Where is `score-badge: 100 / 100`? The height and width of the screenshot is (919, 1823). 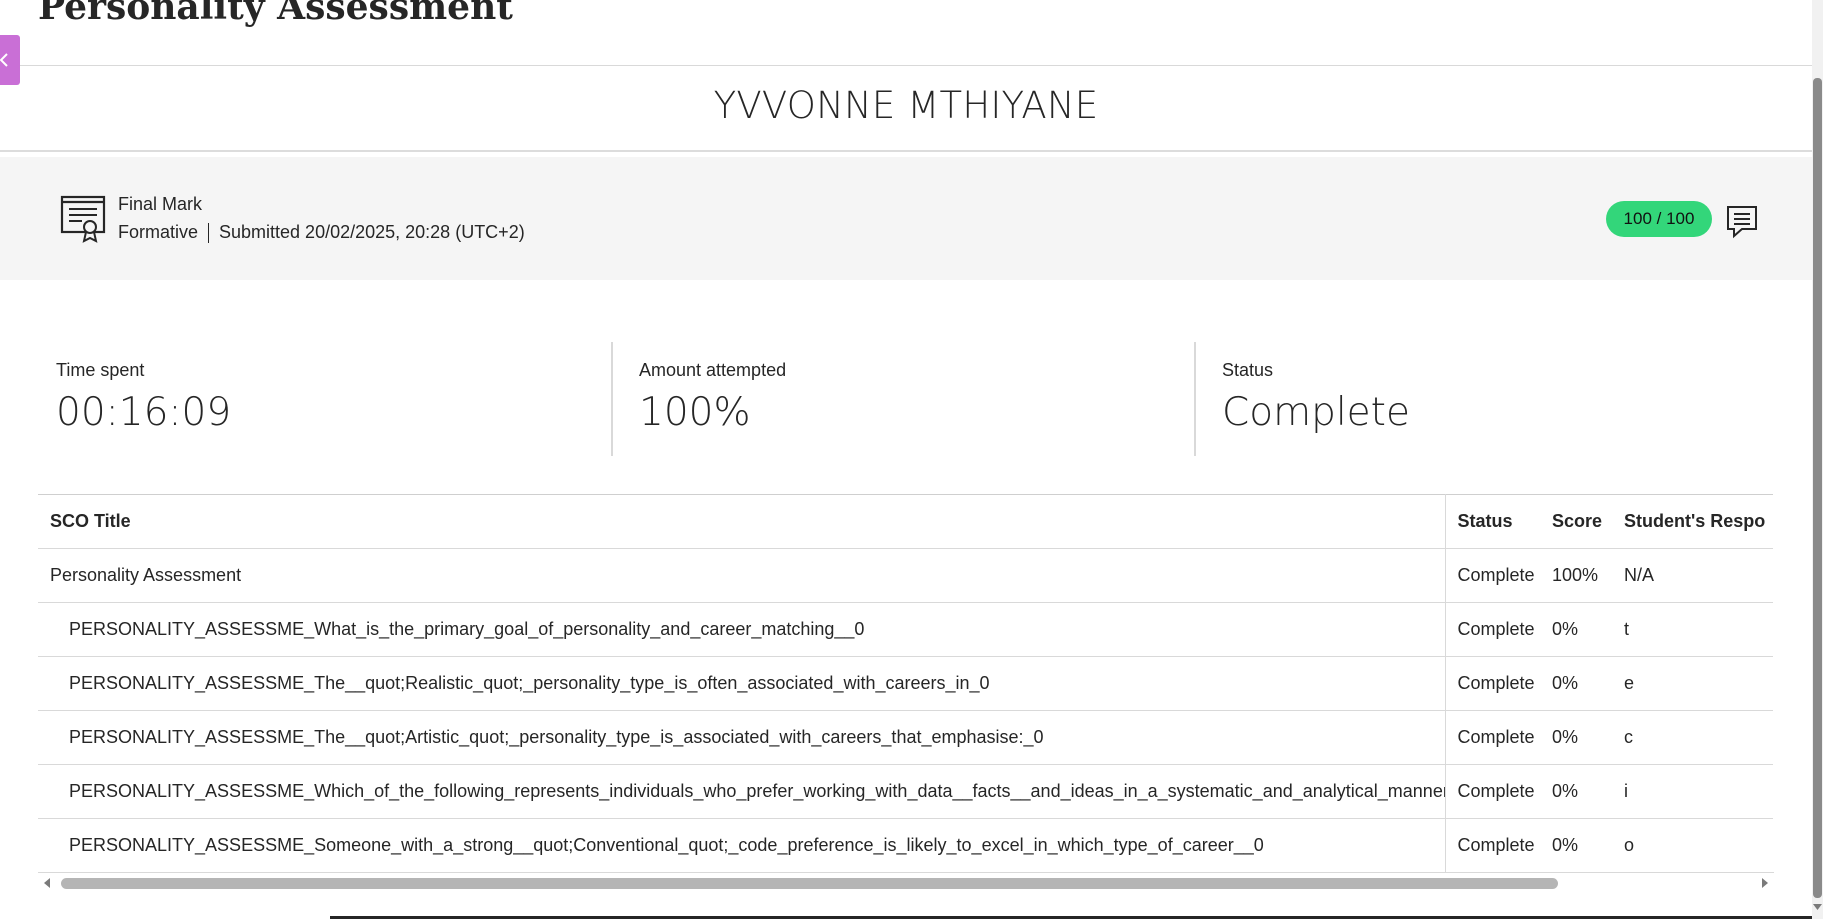 score-badge: 100 / 100 is located at coordinates (1659, 219).